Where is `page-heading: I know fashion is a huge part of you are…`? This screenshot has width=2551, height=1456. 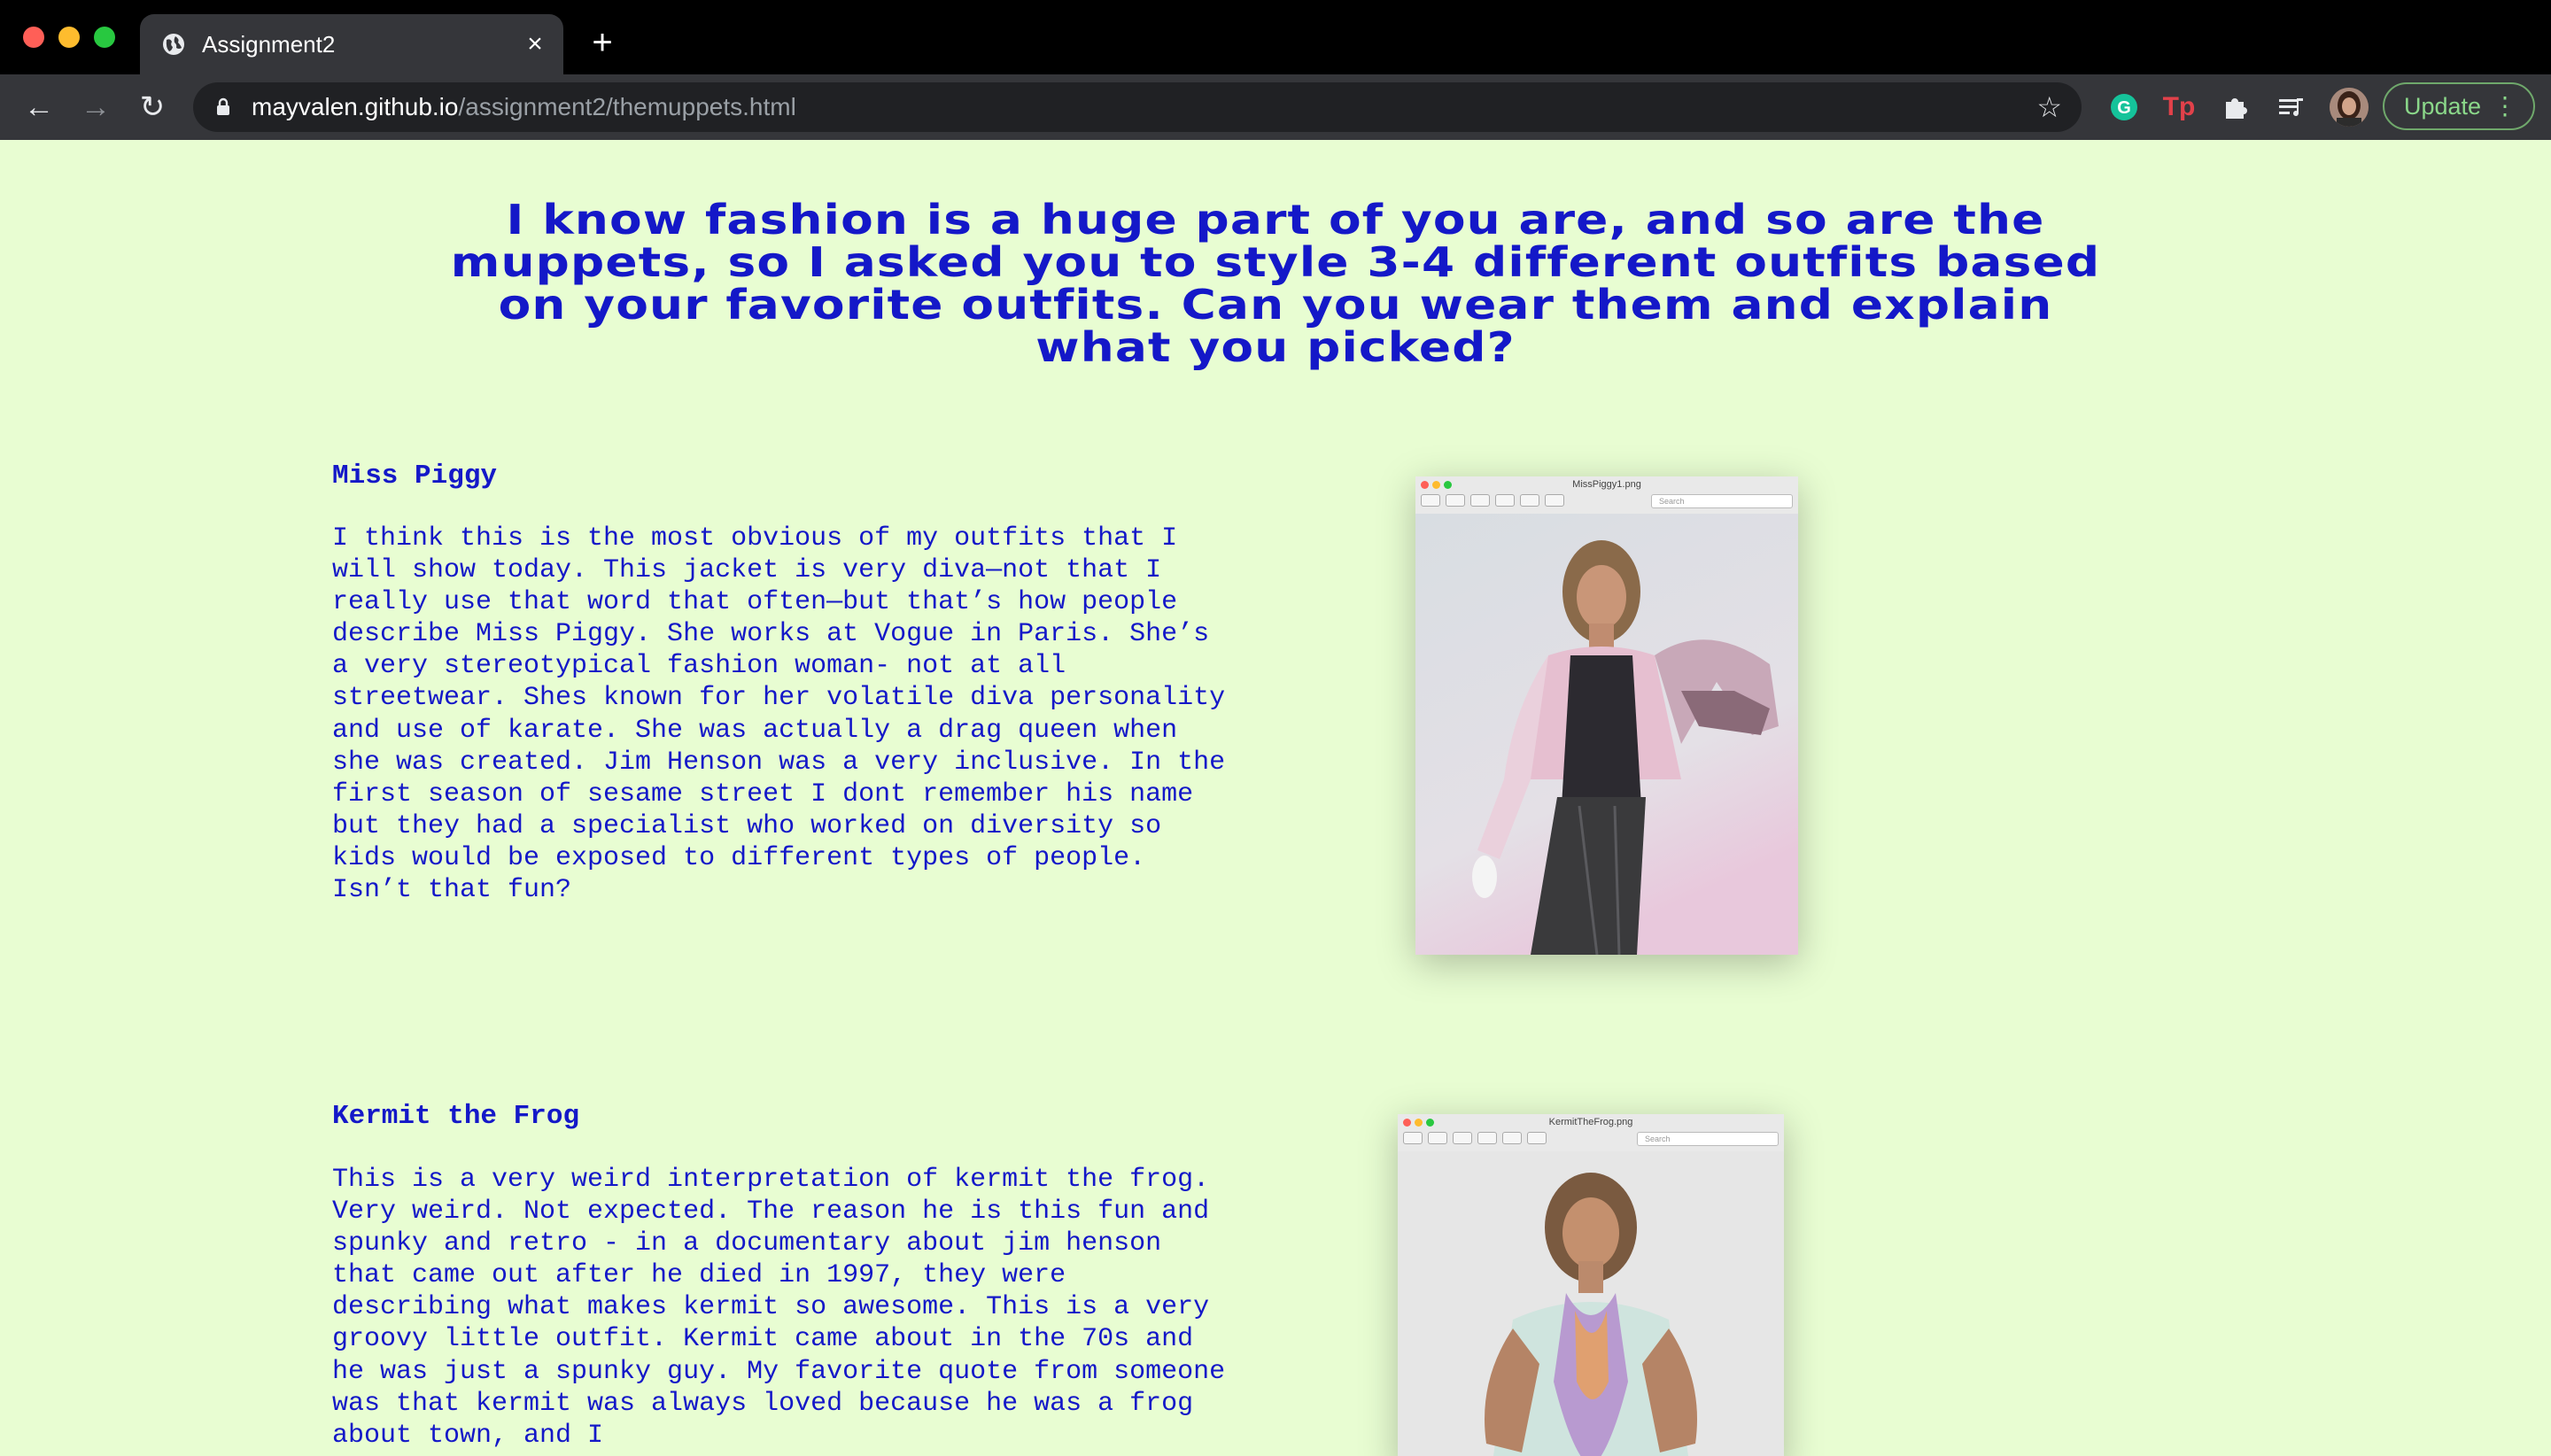 page-heading: I know fashion is a huge part of you are… is located at coordinates (1275, 283).